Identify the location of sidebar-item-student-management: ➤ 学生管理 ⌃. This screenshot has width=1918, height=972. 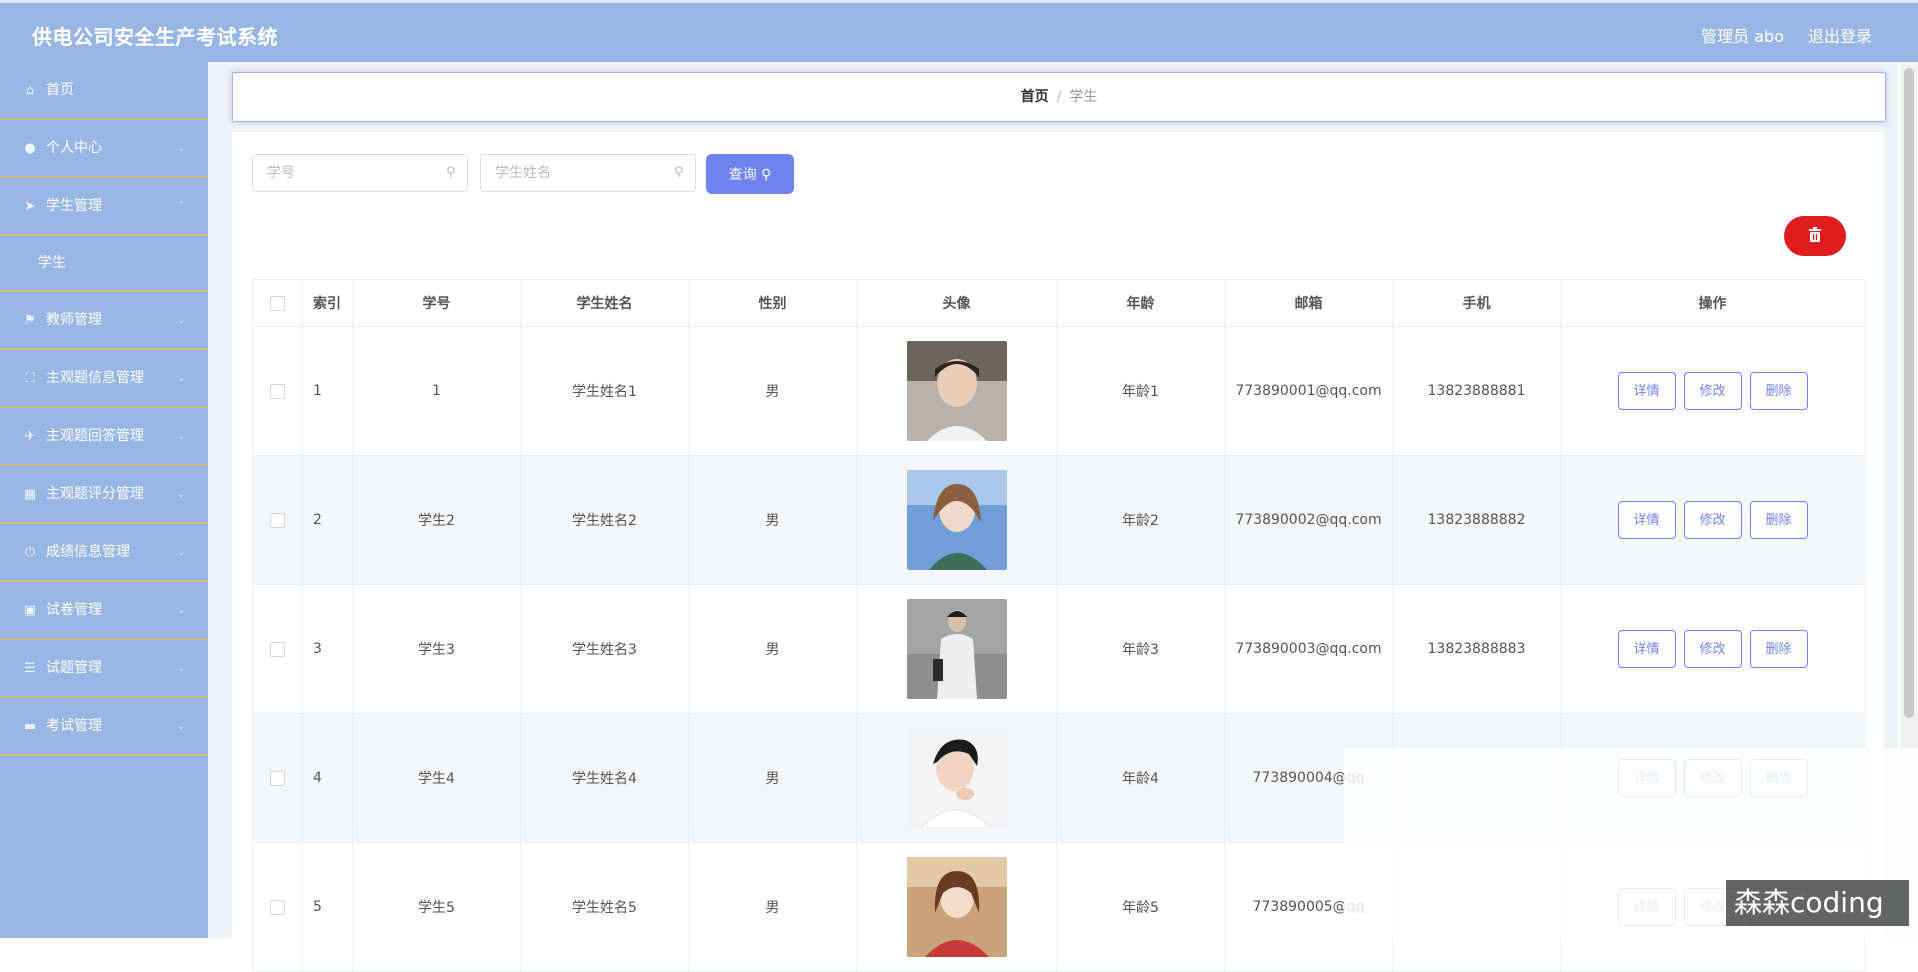
(104, 207).